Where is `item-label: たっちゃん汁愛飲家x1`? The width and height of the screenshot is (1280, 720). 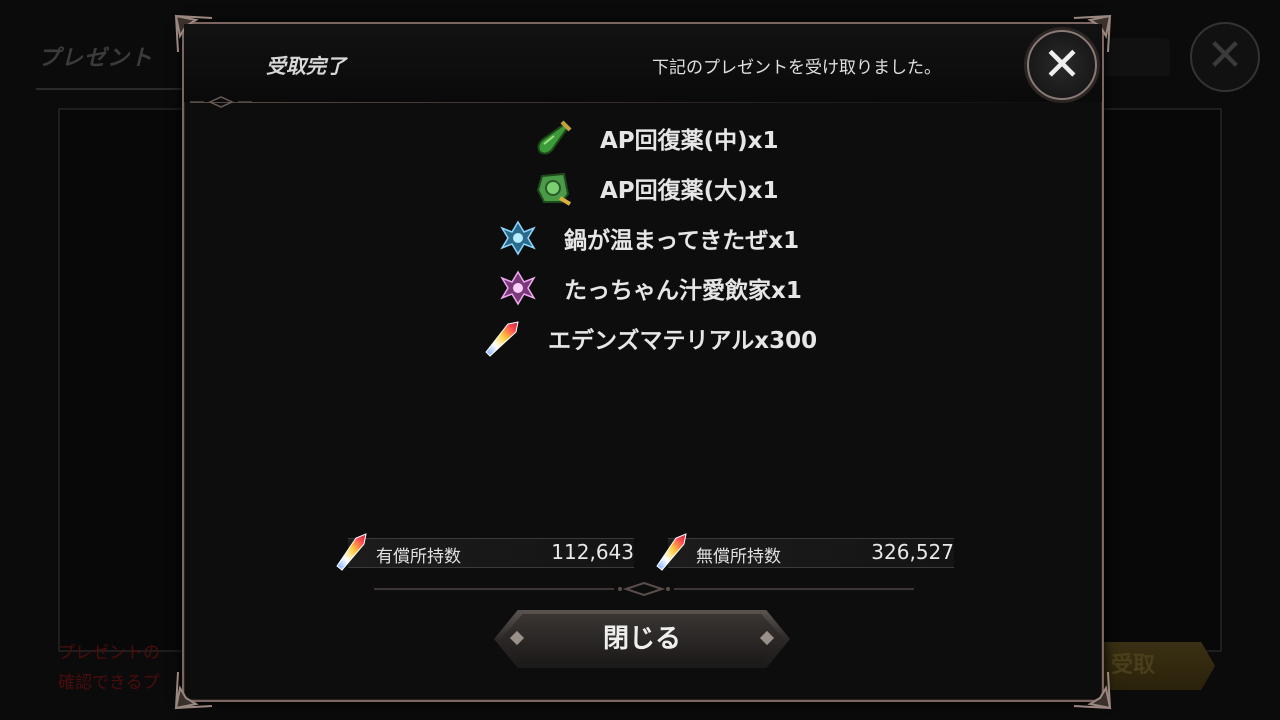
item-label: たっちゃん汁愛飲家x1 is located at coordinates (683, 291).